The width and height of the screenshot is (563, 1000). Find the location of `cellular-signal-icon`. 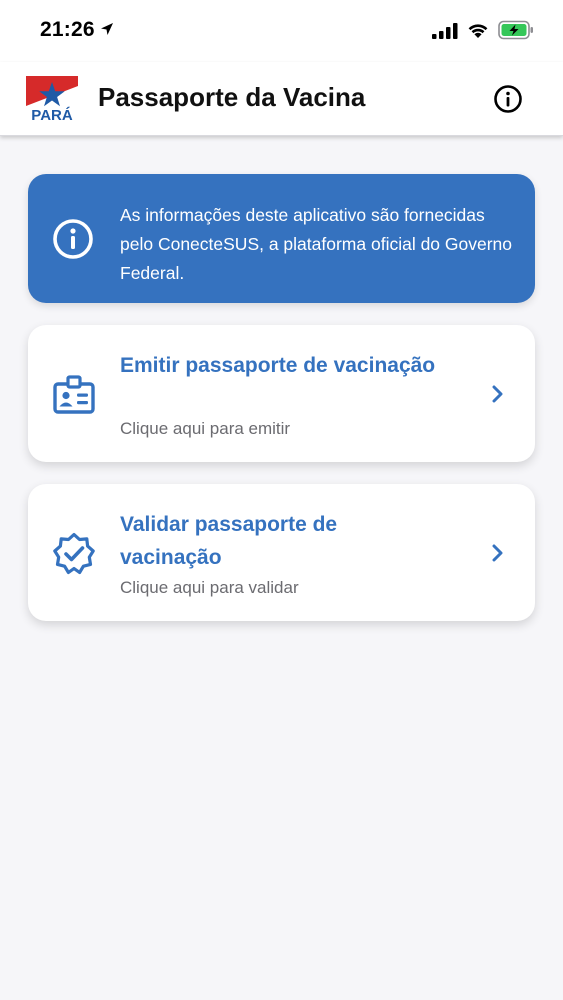

cellular-signal-icon is located at coordinates (445, 31).